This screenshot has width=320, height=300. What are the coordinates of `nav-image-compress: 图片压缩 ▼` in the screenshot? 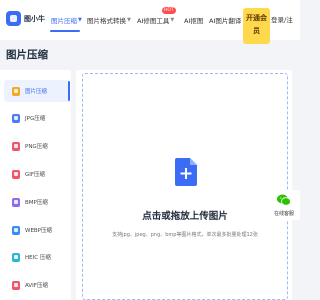 It's located at (66, 20).